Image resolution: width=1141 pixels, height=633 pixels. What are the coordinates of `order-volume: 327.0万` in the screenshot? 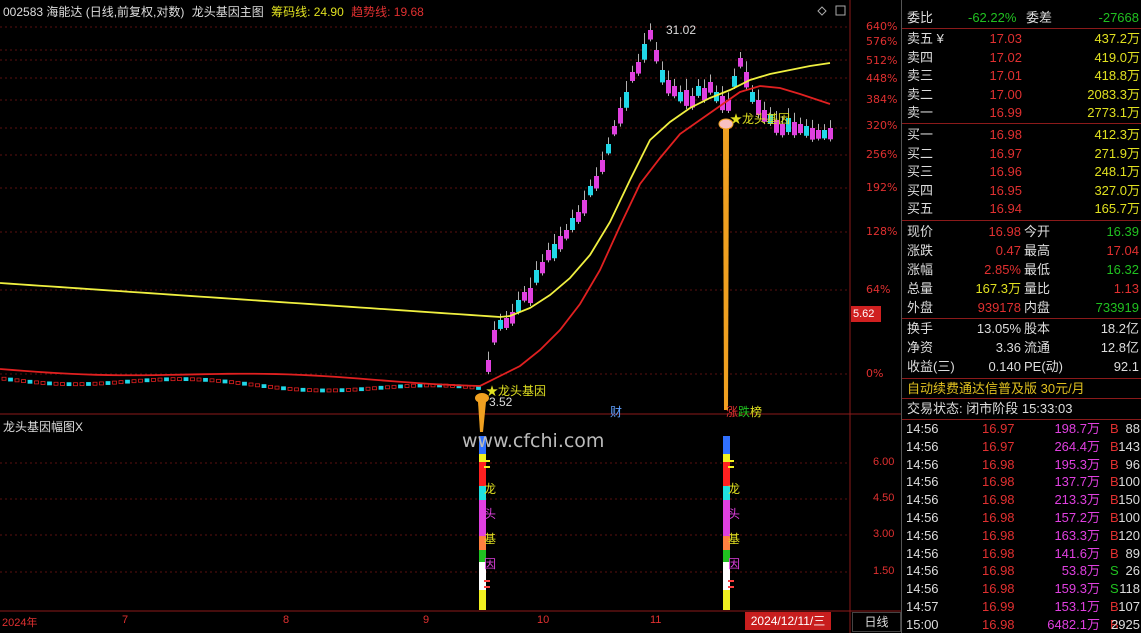 It's located at (1117, 190).